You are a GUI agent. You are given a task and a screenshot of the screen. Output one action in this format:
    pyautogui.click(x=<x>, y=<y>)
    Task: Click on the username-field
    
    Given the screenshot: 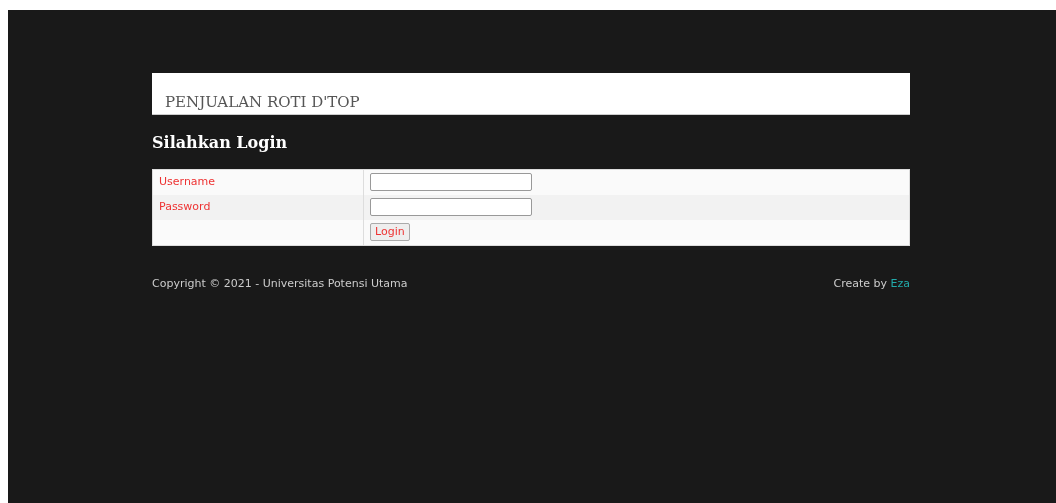 What is the action you would take?
    pyautogui.click(x=451, y=182)
    